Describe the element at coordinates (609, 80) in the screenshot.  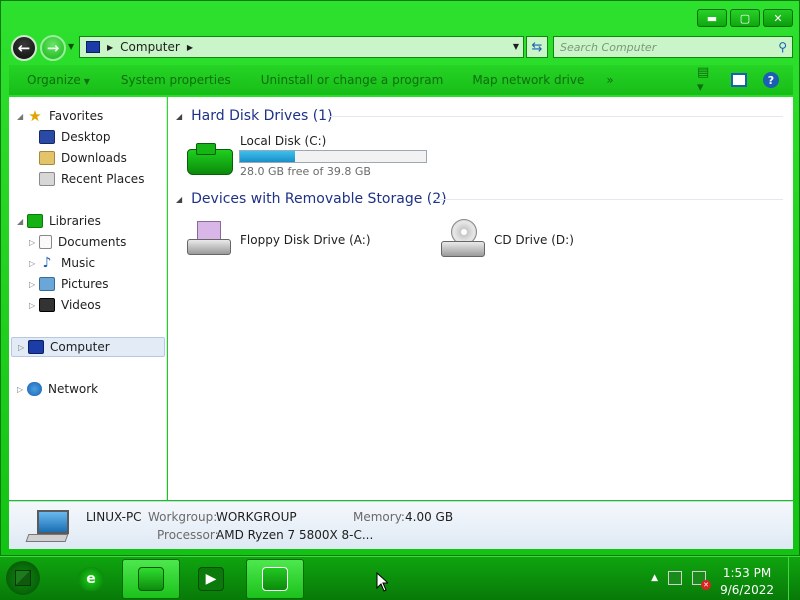
I see `more-commands-button: »` at that location.